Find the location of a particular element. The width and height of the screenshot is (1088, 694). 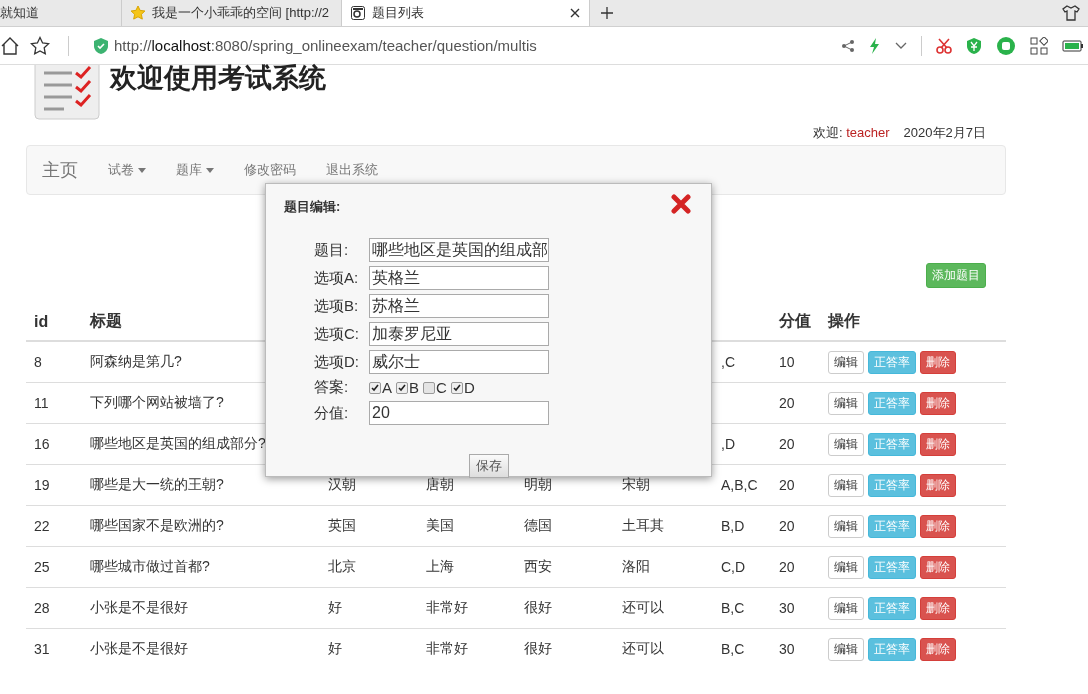

table-cell: 德国 is located at coordinates (565, 526).